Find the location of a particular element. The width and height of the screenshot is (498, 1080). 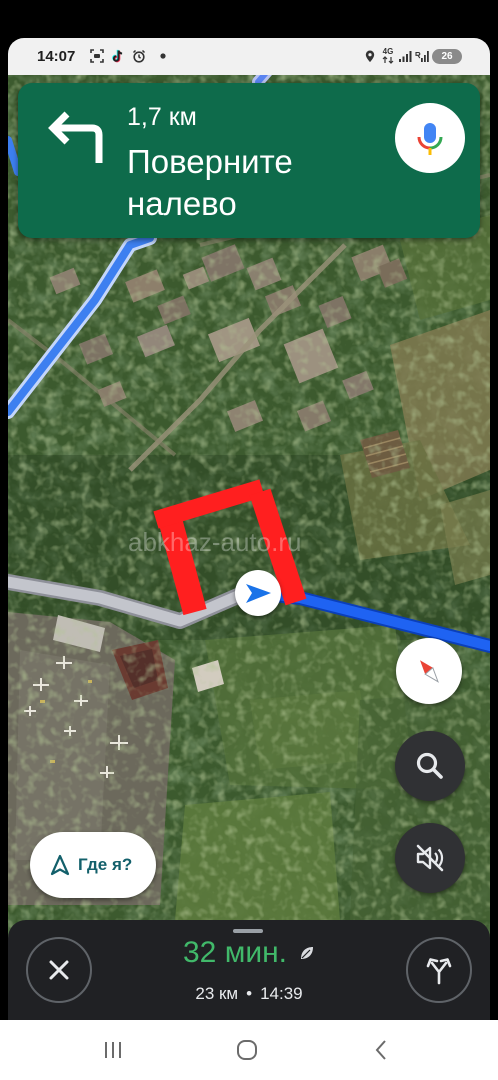

navigation-arrow-icon is located at coordinates (258, 593).